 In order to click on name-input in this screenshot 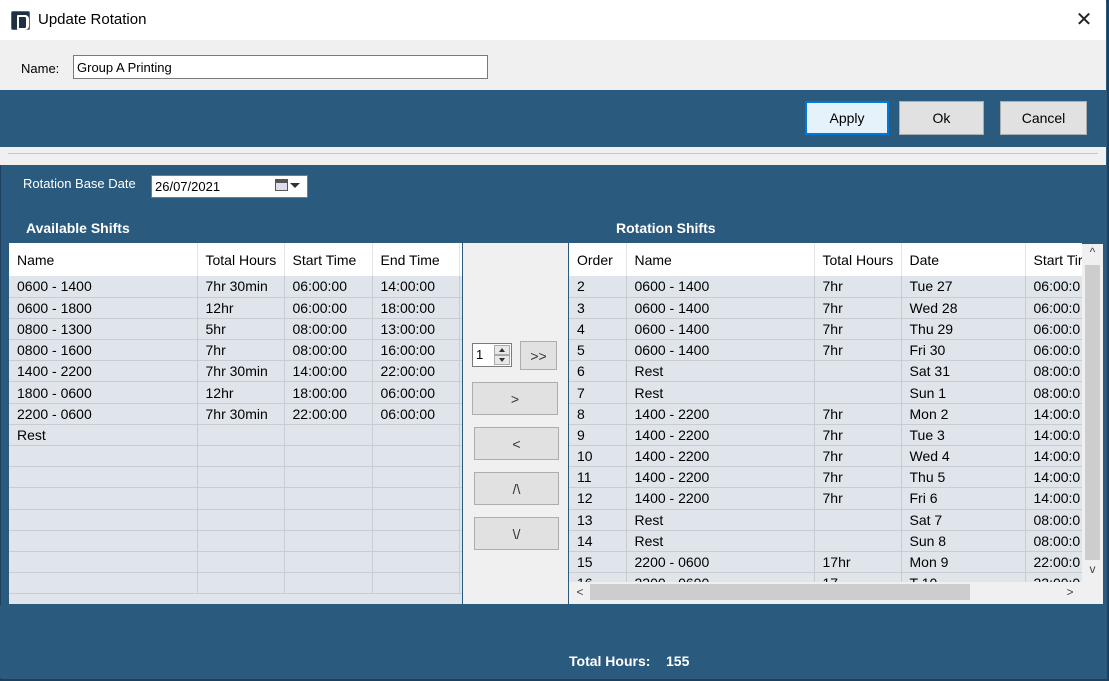, I will do `click(280, 67)`.